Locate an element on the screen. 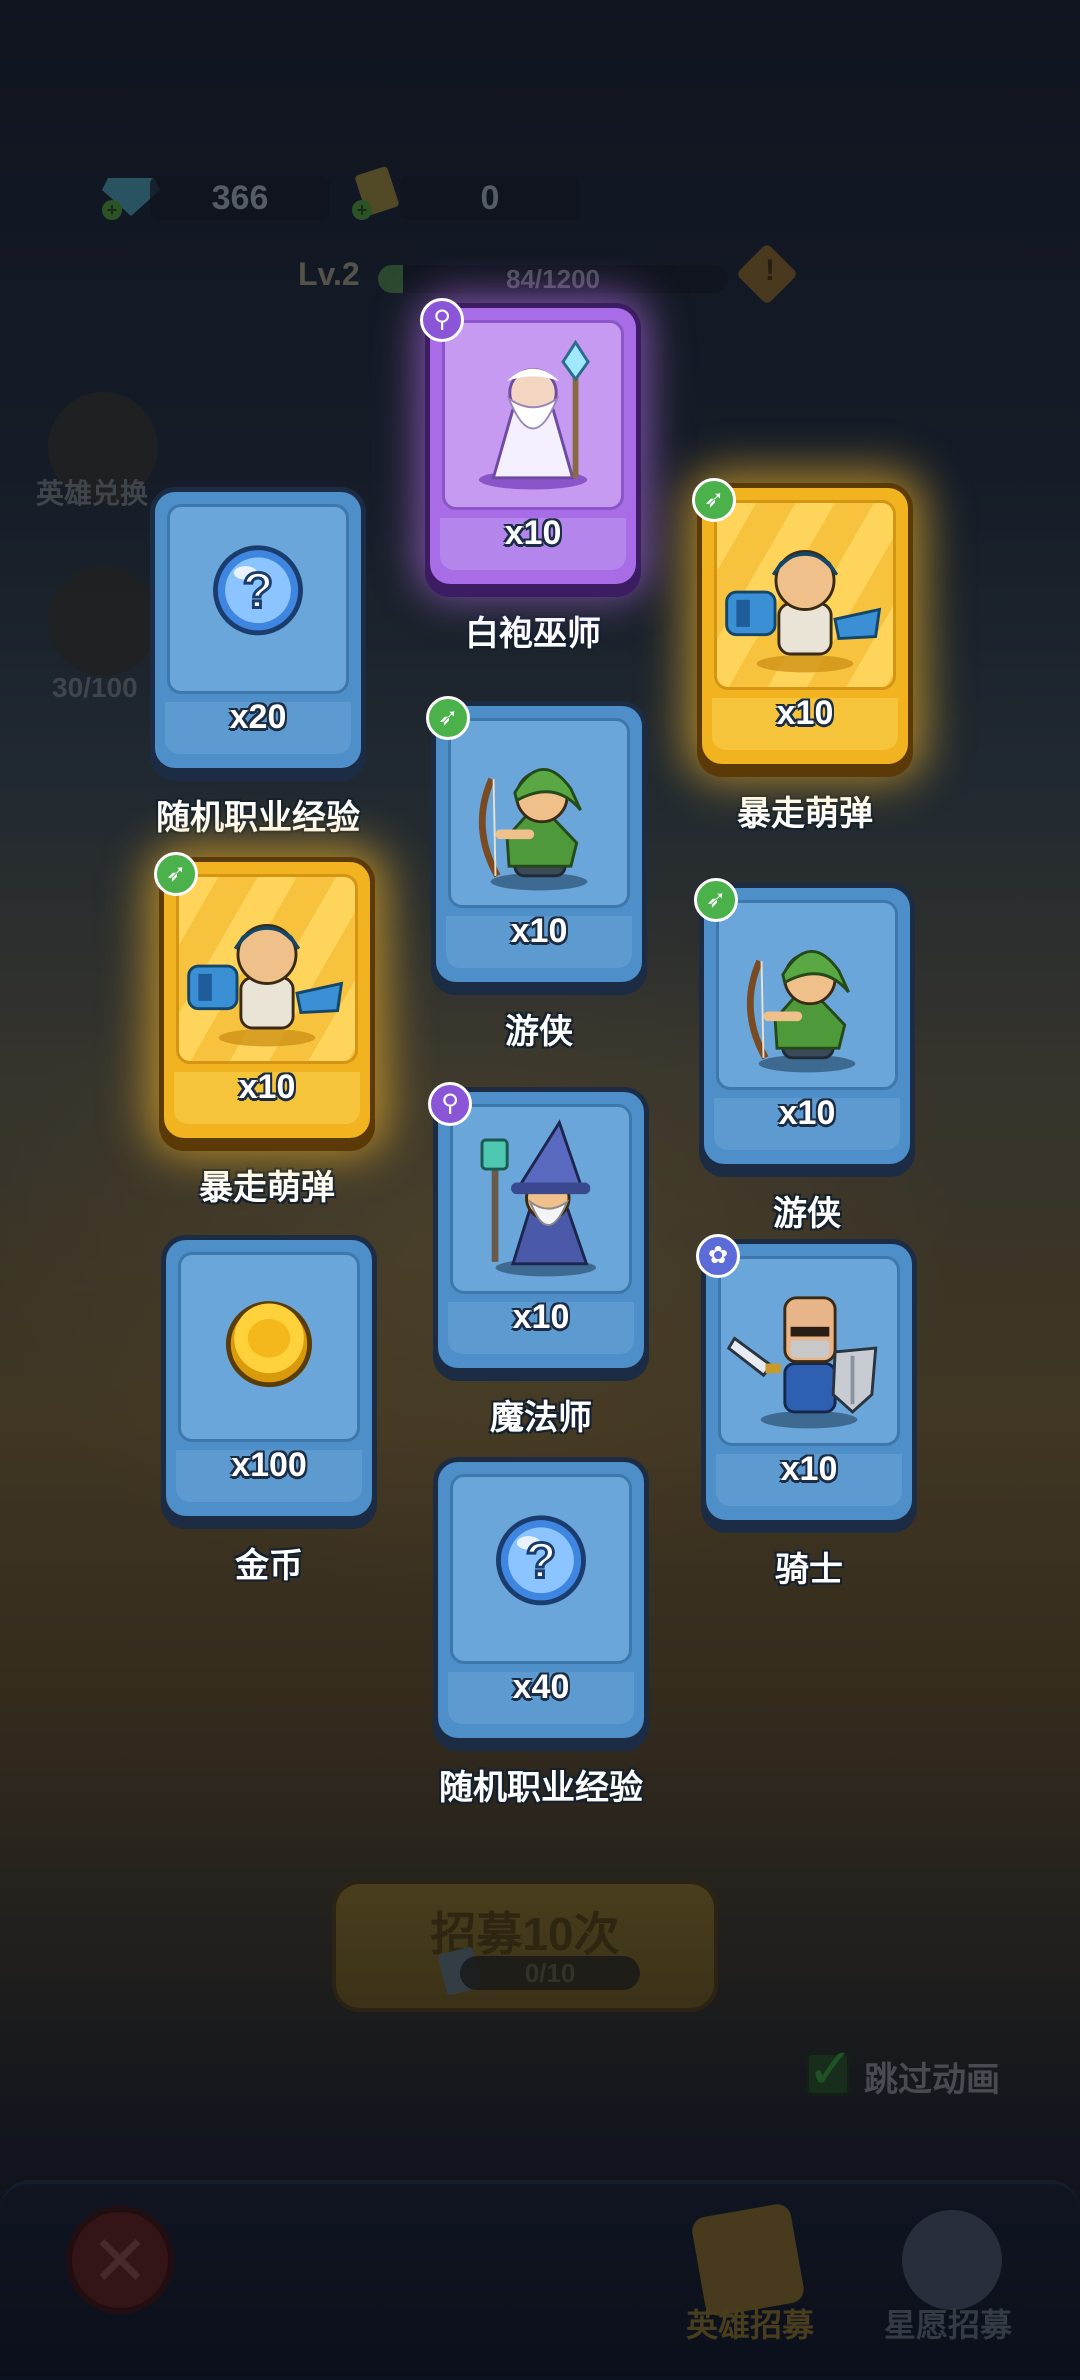 This screenshot has width=1080, height=2380. reward-name: 白袍巫师 is located at coordinates (533, 634).